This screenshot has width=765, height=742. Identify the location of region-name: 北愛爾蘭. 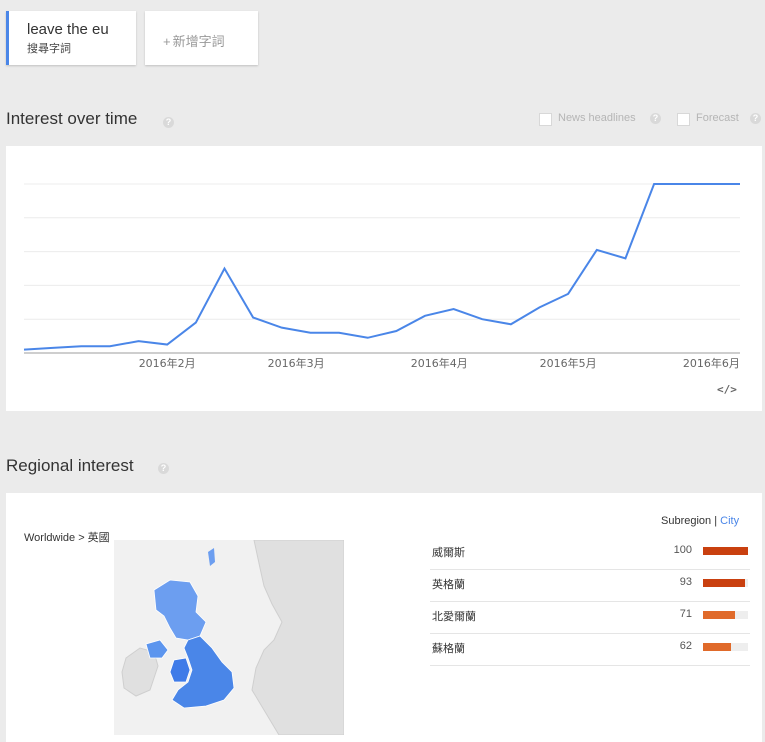
(454, 617).